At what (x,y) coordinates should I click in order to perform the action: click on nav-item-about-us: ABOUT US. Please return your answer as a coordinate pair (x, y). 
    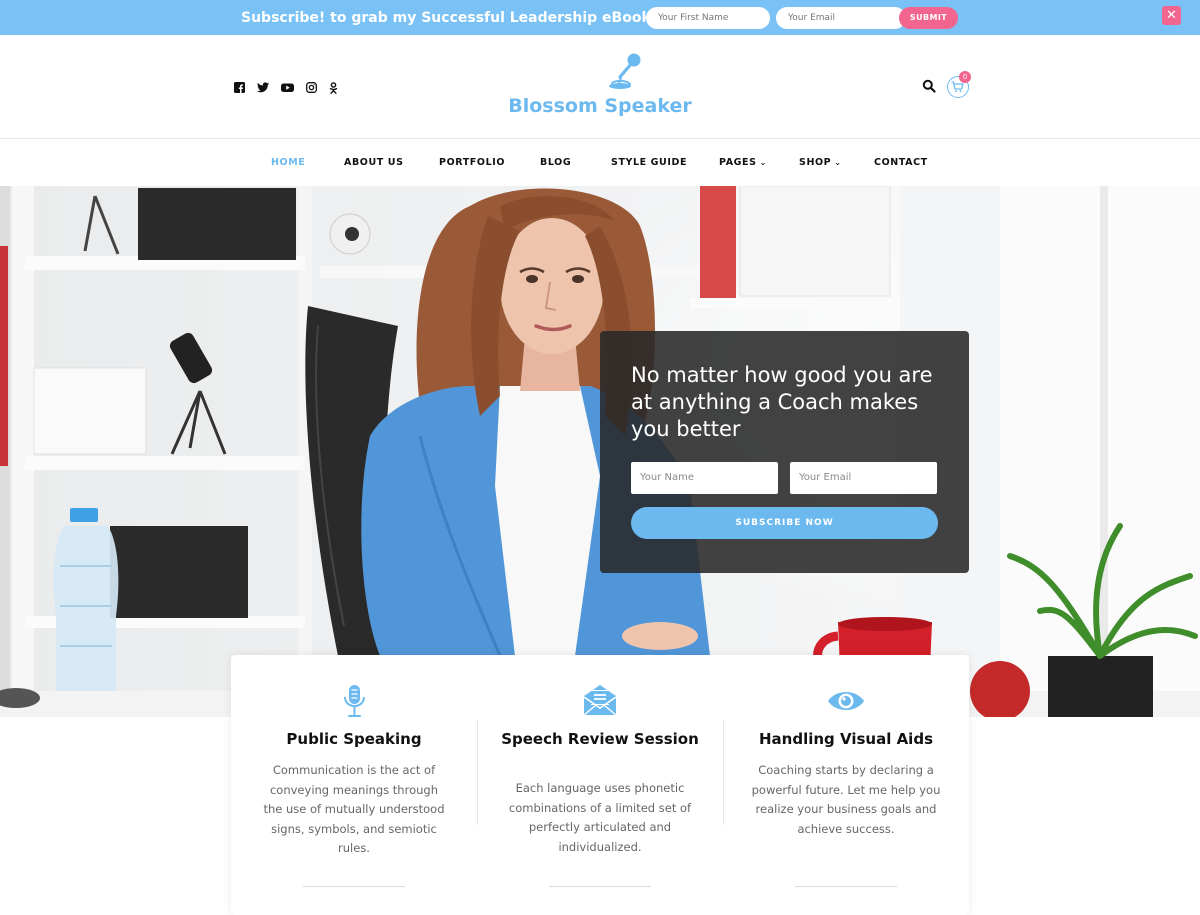
    Looking at the image, I should click on (374, 162).